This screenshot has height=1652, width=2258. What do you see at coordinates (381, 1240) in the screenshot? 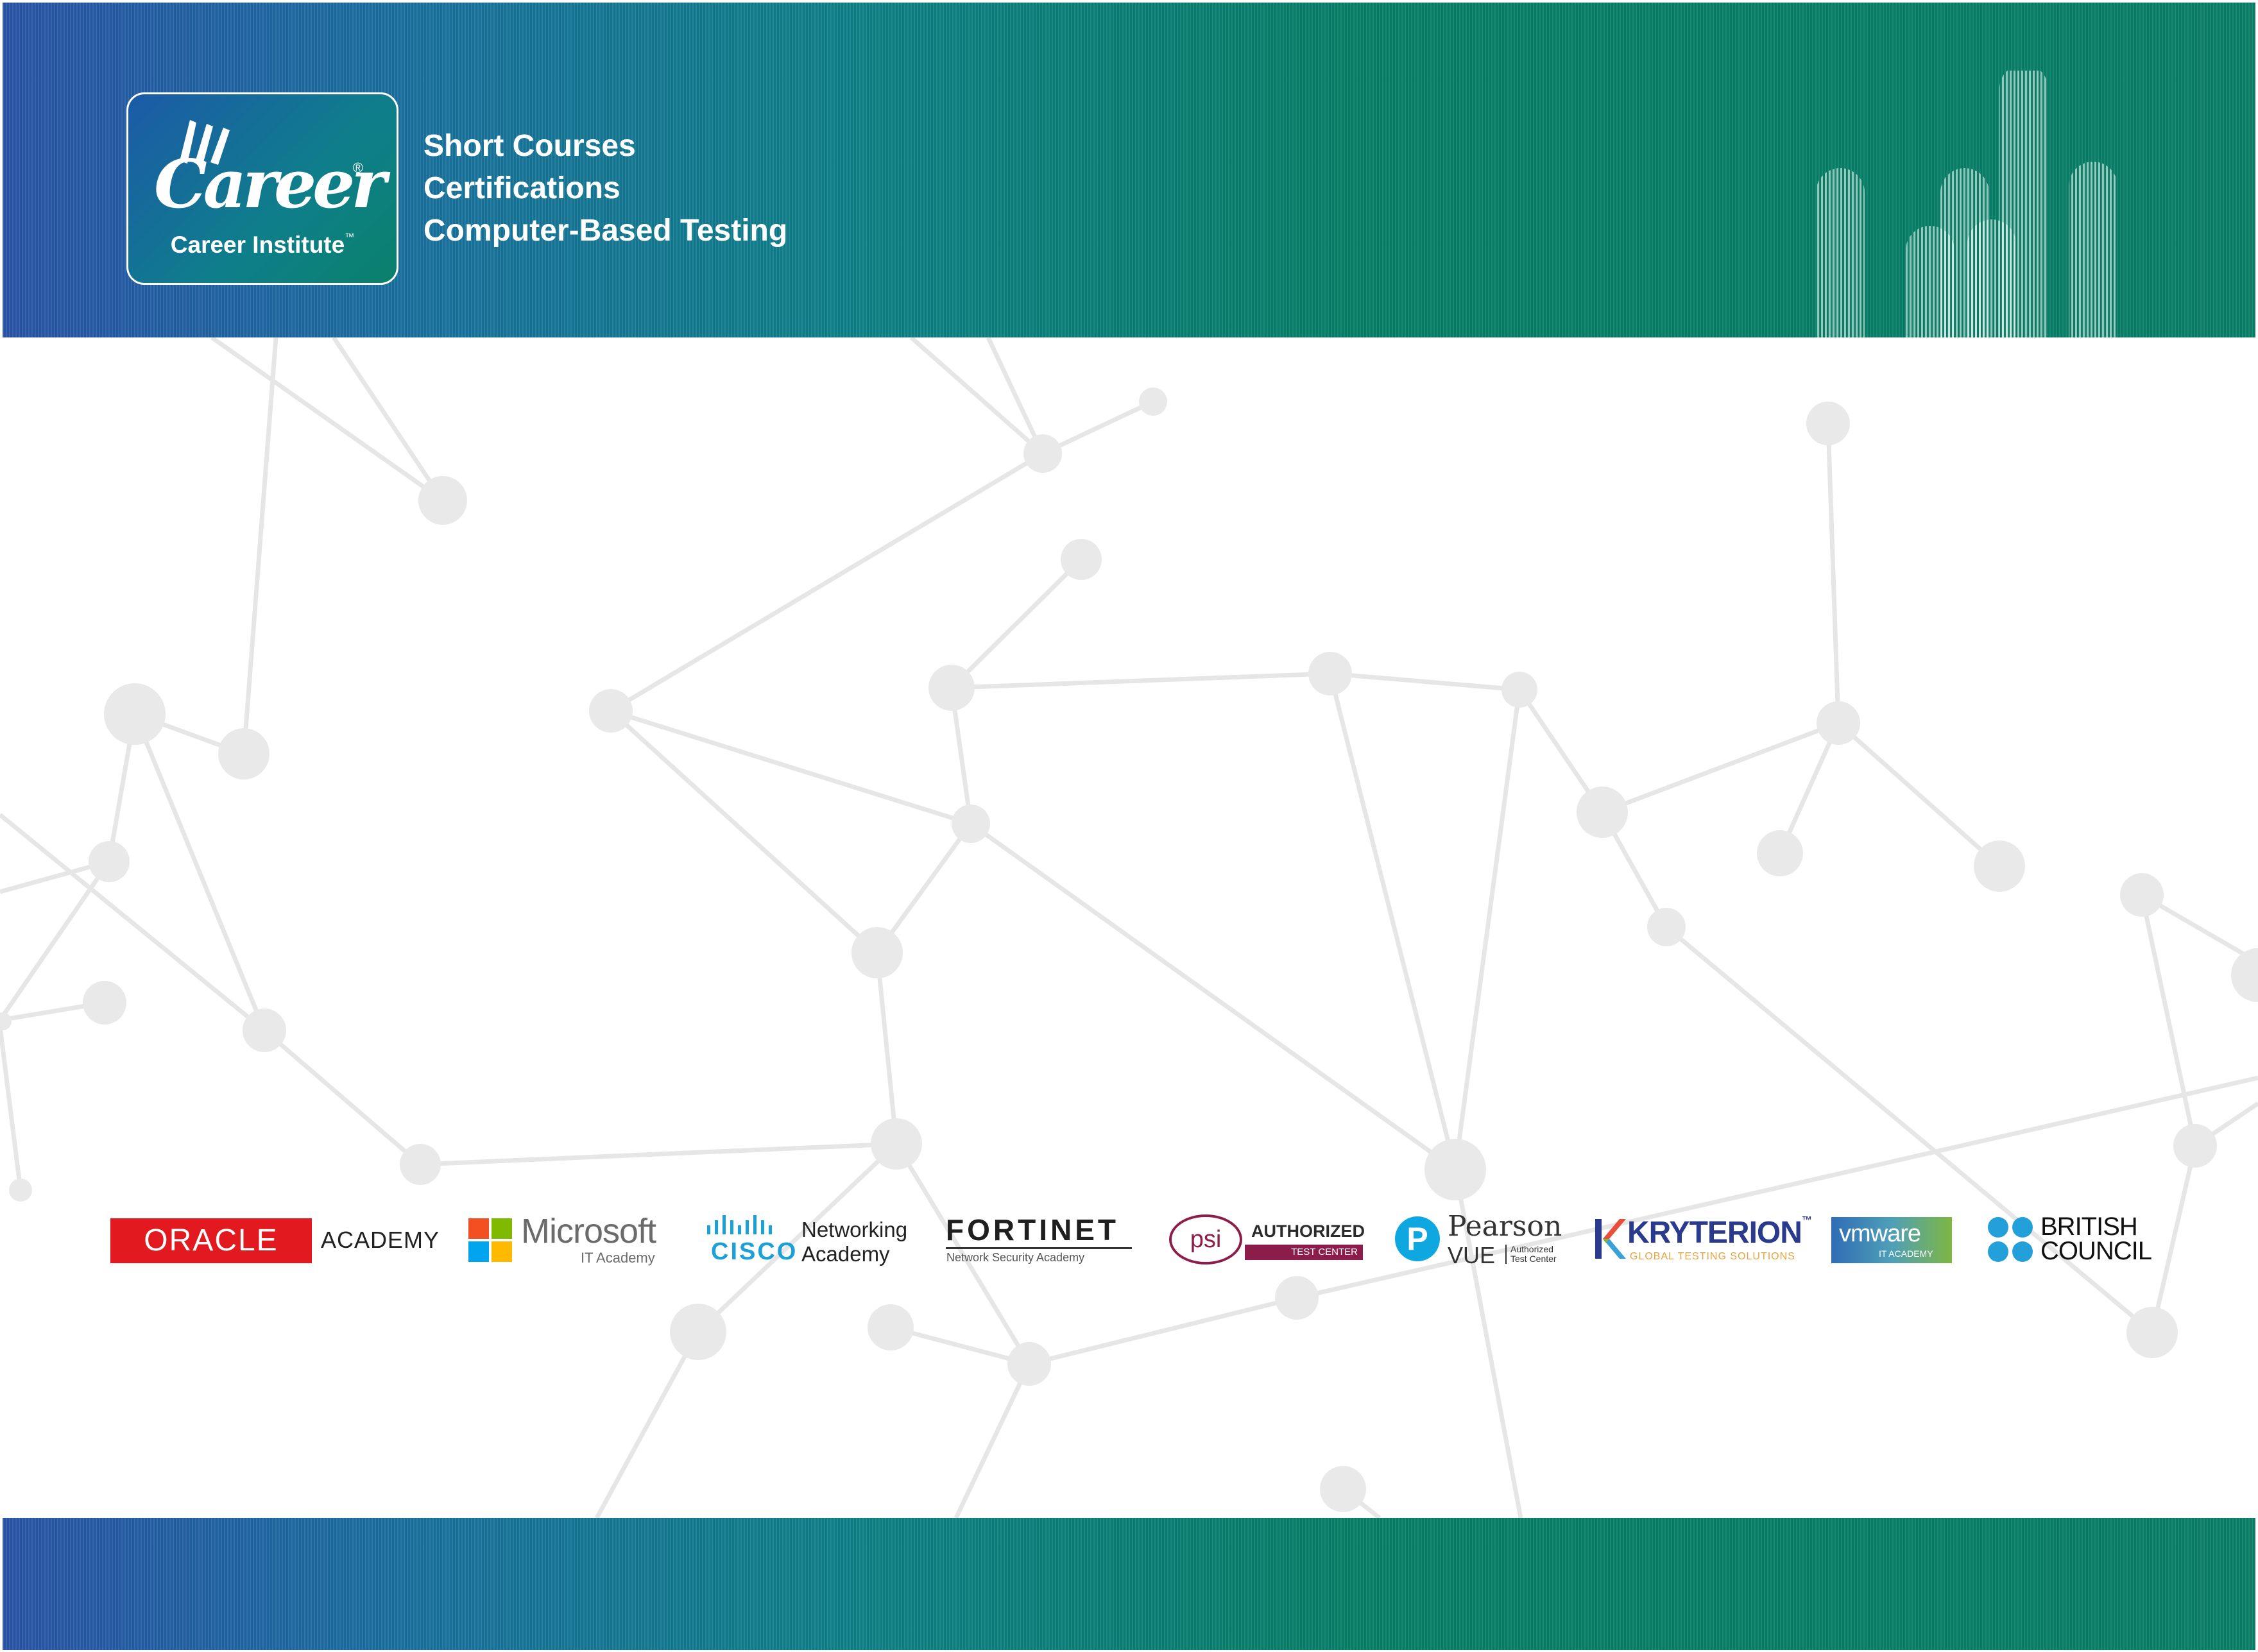
I see `oracle-academy-label: ACADEMY` at bounding box center [381, 1240].